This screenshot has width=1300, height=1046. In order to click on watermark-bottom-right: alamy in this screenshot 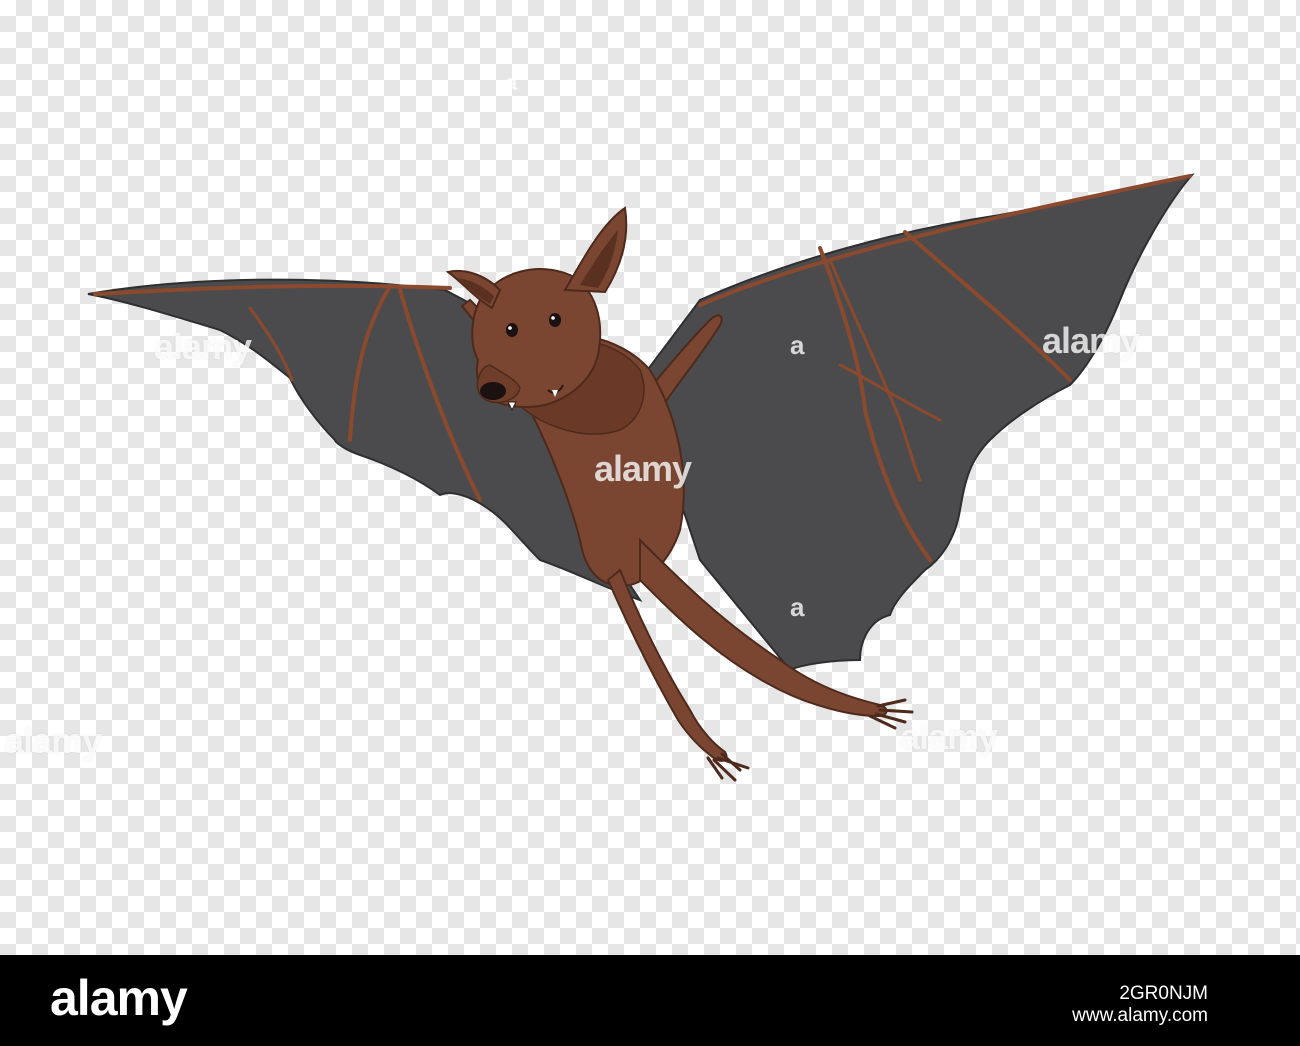, I will do `click(949, 736)`.